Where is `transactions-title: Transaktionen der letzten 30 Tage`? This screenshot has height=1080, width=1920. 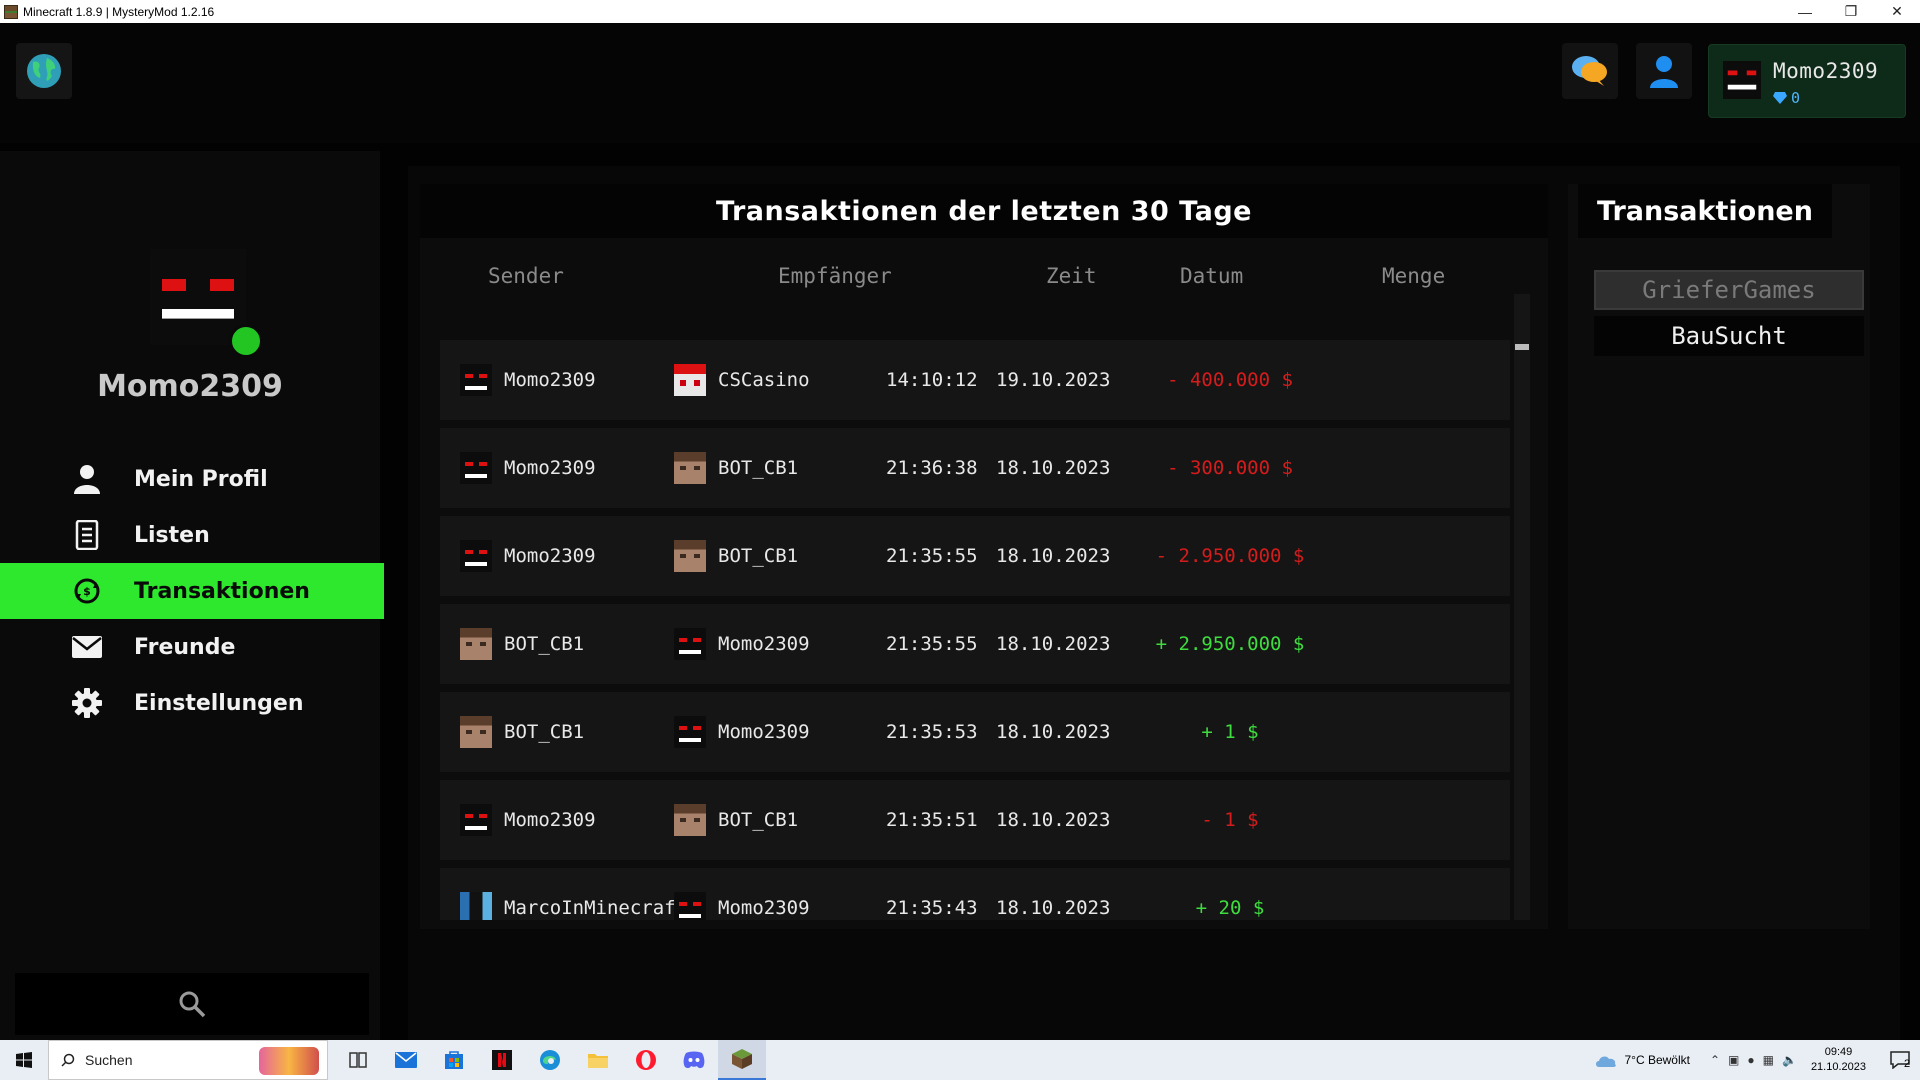
transactions-title: Transaktionen der letzten 30 Tage is located at coordinates (984, 211).